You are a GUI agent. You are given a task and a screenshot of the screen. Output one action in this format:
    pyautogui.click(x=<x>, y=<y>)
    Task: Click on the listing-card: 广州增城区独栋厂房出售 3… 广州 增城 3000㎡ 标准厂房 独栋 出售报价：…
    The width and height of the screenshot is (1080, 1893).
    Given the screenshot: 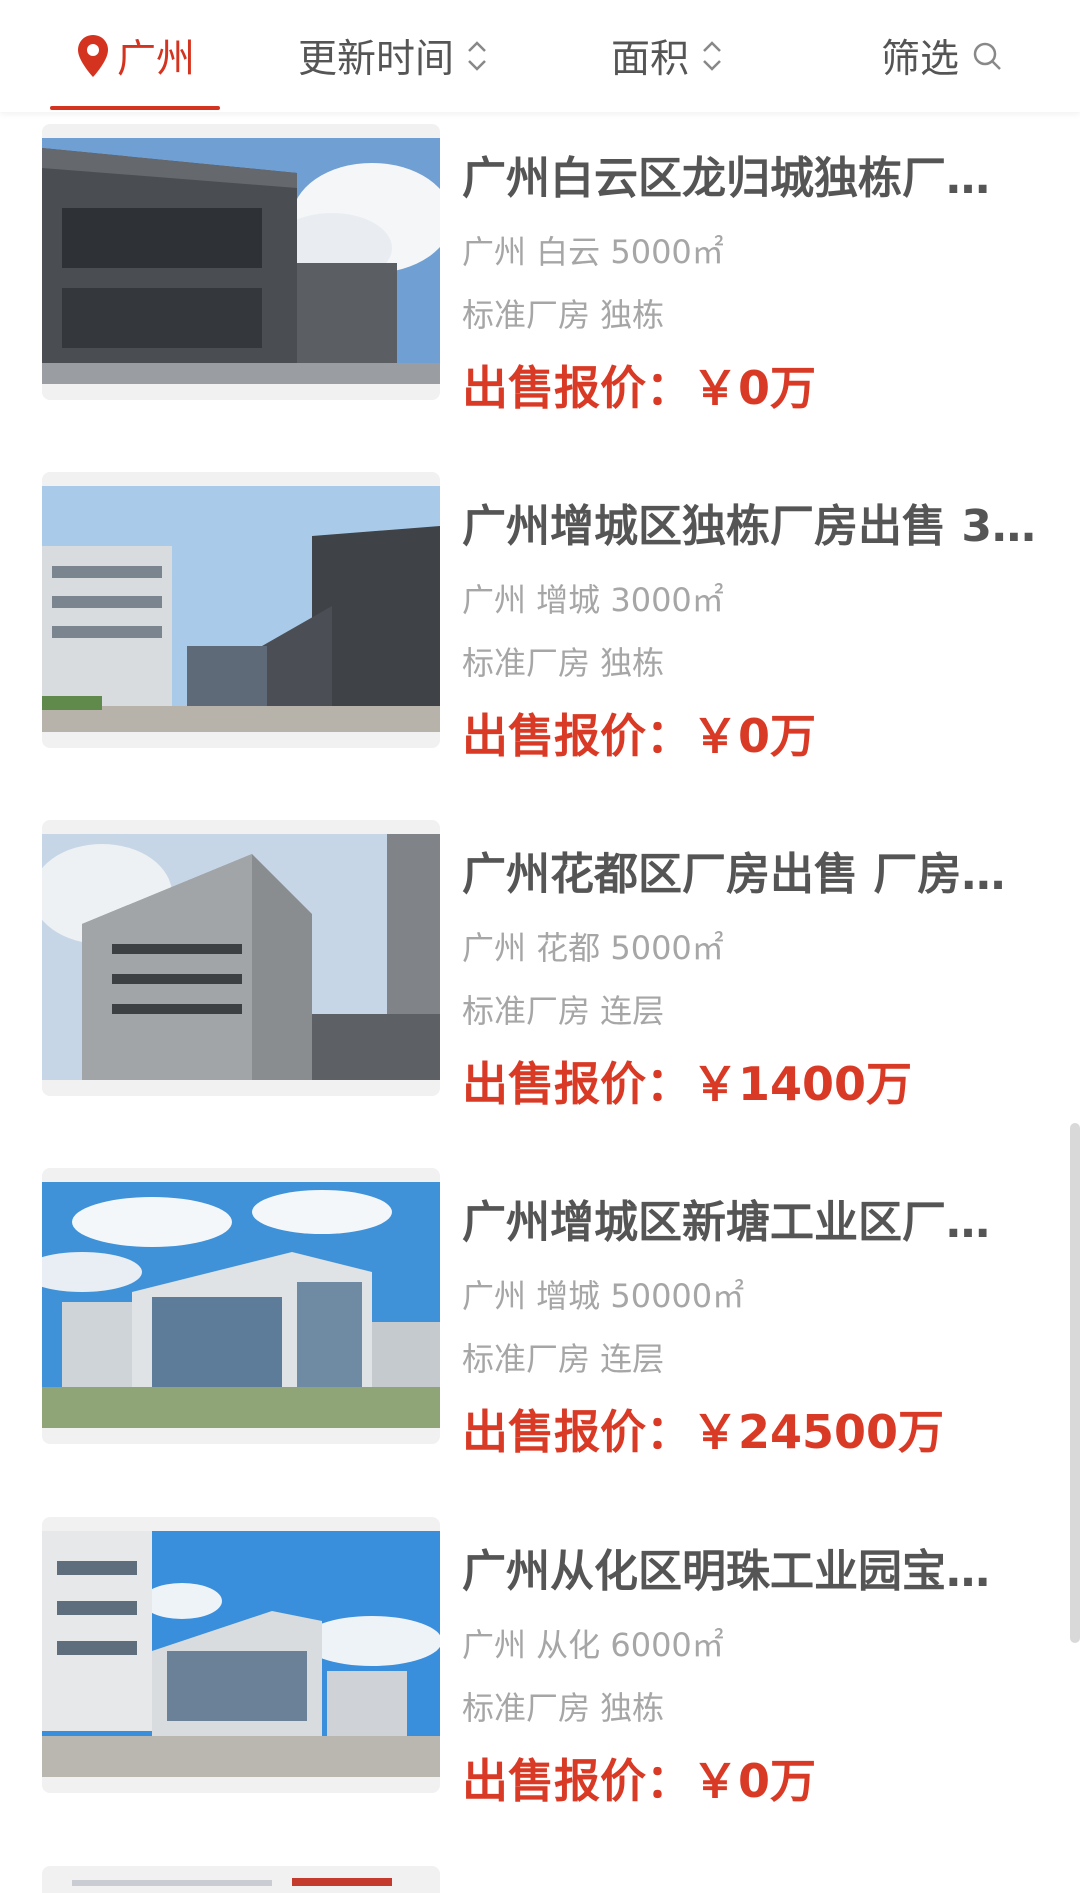 What is the action you would take?
    pyautogui.click(x=547, y=617)
    